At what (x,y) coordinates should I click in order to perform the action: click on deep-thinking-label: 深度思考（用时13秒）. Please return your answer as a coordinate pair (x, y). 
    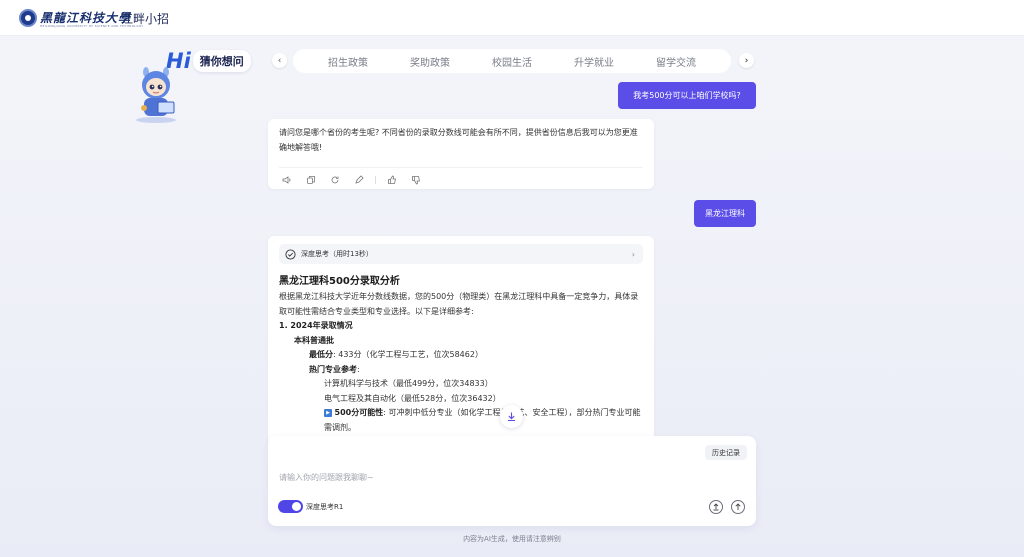
    Looking at the image, I should click on (337, 254).